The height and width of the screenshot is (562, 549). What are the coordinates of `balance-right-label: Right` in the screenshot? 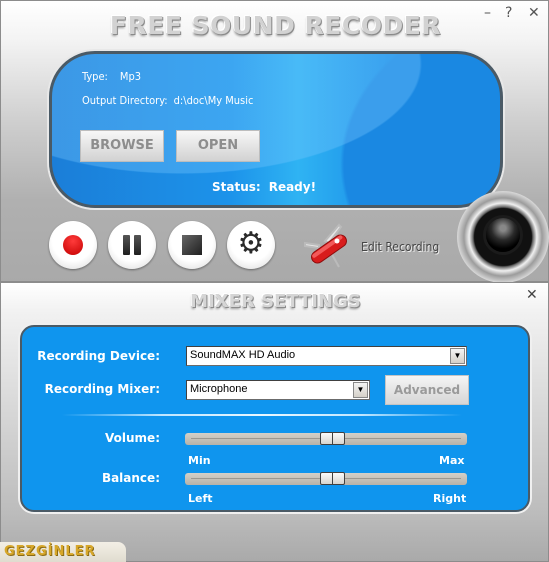 It's located at (450, 498).